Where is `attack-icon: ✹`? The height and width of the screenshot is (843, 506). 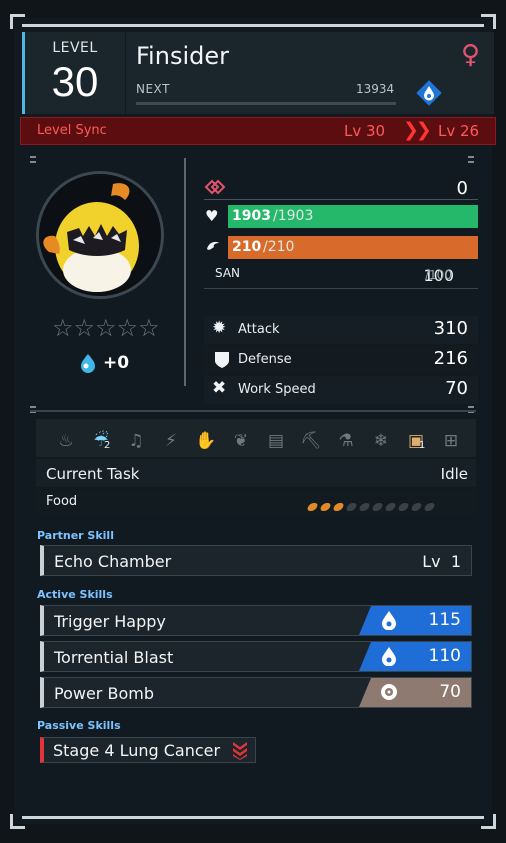 attack-icon: ✹ is located at coordinates (219, 328).